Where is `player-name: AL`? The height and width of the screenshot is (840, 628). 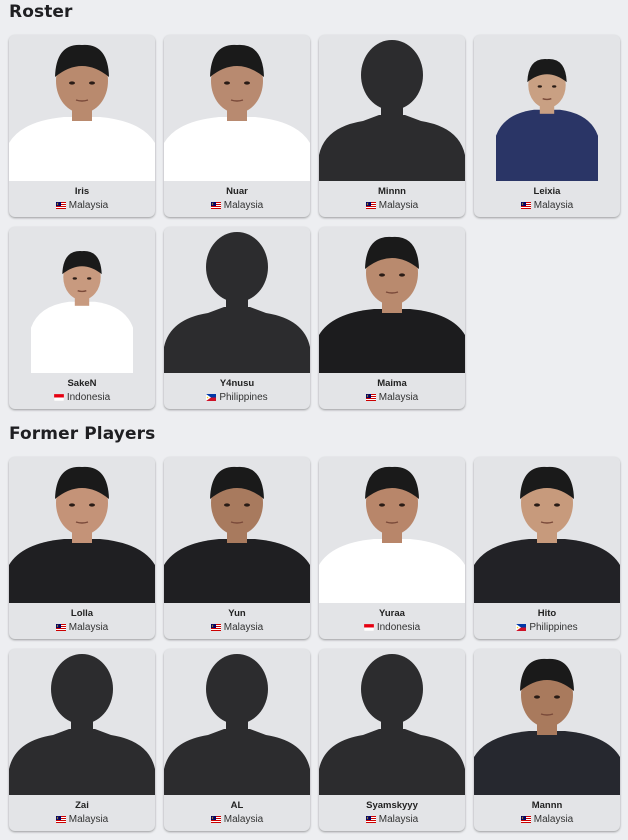 player-name: AL is located at coordinates (237, 805).